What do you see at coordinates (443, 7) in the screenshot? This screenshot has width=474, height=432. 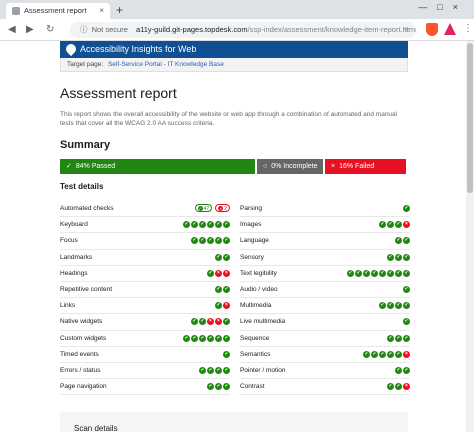 I see `window-controls: —□×` at bounding box center [443, 7].